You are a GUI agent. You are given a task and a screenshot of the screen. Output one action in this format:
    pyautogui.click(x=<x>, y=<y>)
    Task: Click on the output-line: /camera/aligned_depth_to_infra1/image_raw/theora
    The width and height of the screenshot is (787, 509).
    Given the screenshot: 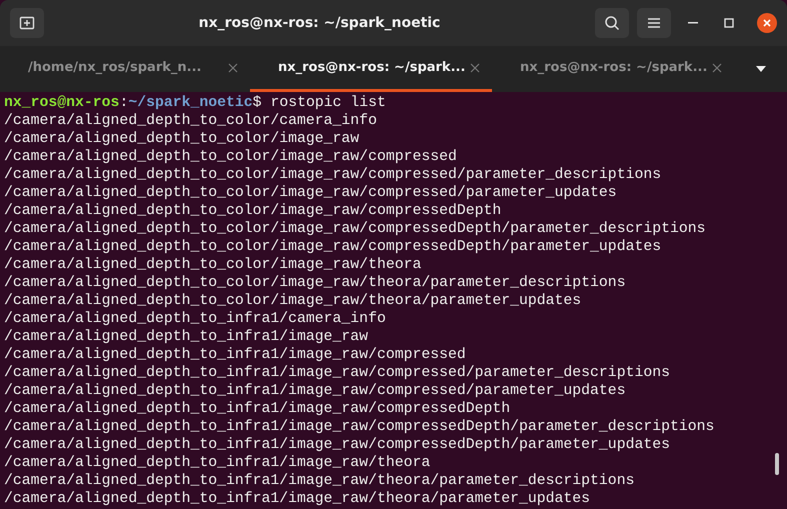 What is the action you would take?
    pyautogui.click(x=217, y=463)
    